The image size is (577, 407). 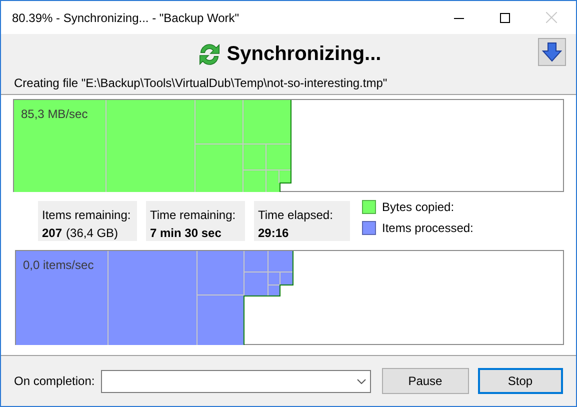 What do you see at coordinates (273, 233) in the screenshot?
I see `stat-value: 29:16` at bounding box center [273, 233].